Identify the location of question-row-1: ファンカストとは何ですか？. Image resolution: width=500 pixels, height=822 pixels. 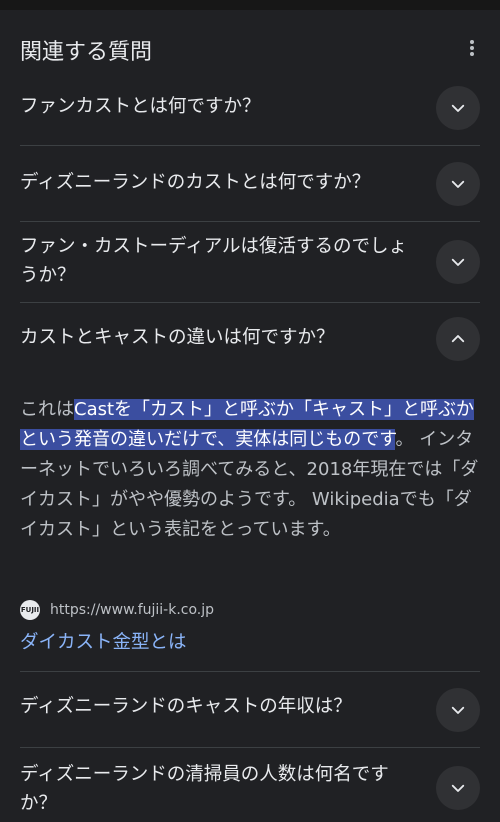
(250, 114).